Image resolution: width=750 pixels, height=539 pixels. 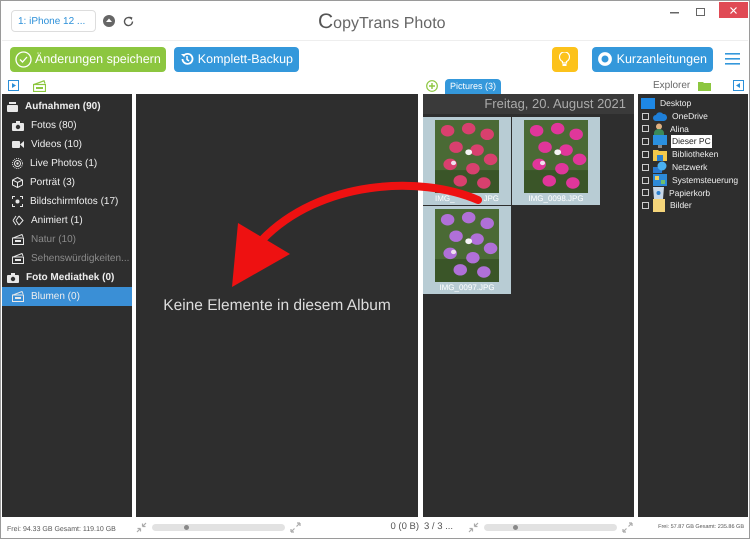 I want to click on photo-filename: IMG_, so click(x=445, y=199).